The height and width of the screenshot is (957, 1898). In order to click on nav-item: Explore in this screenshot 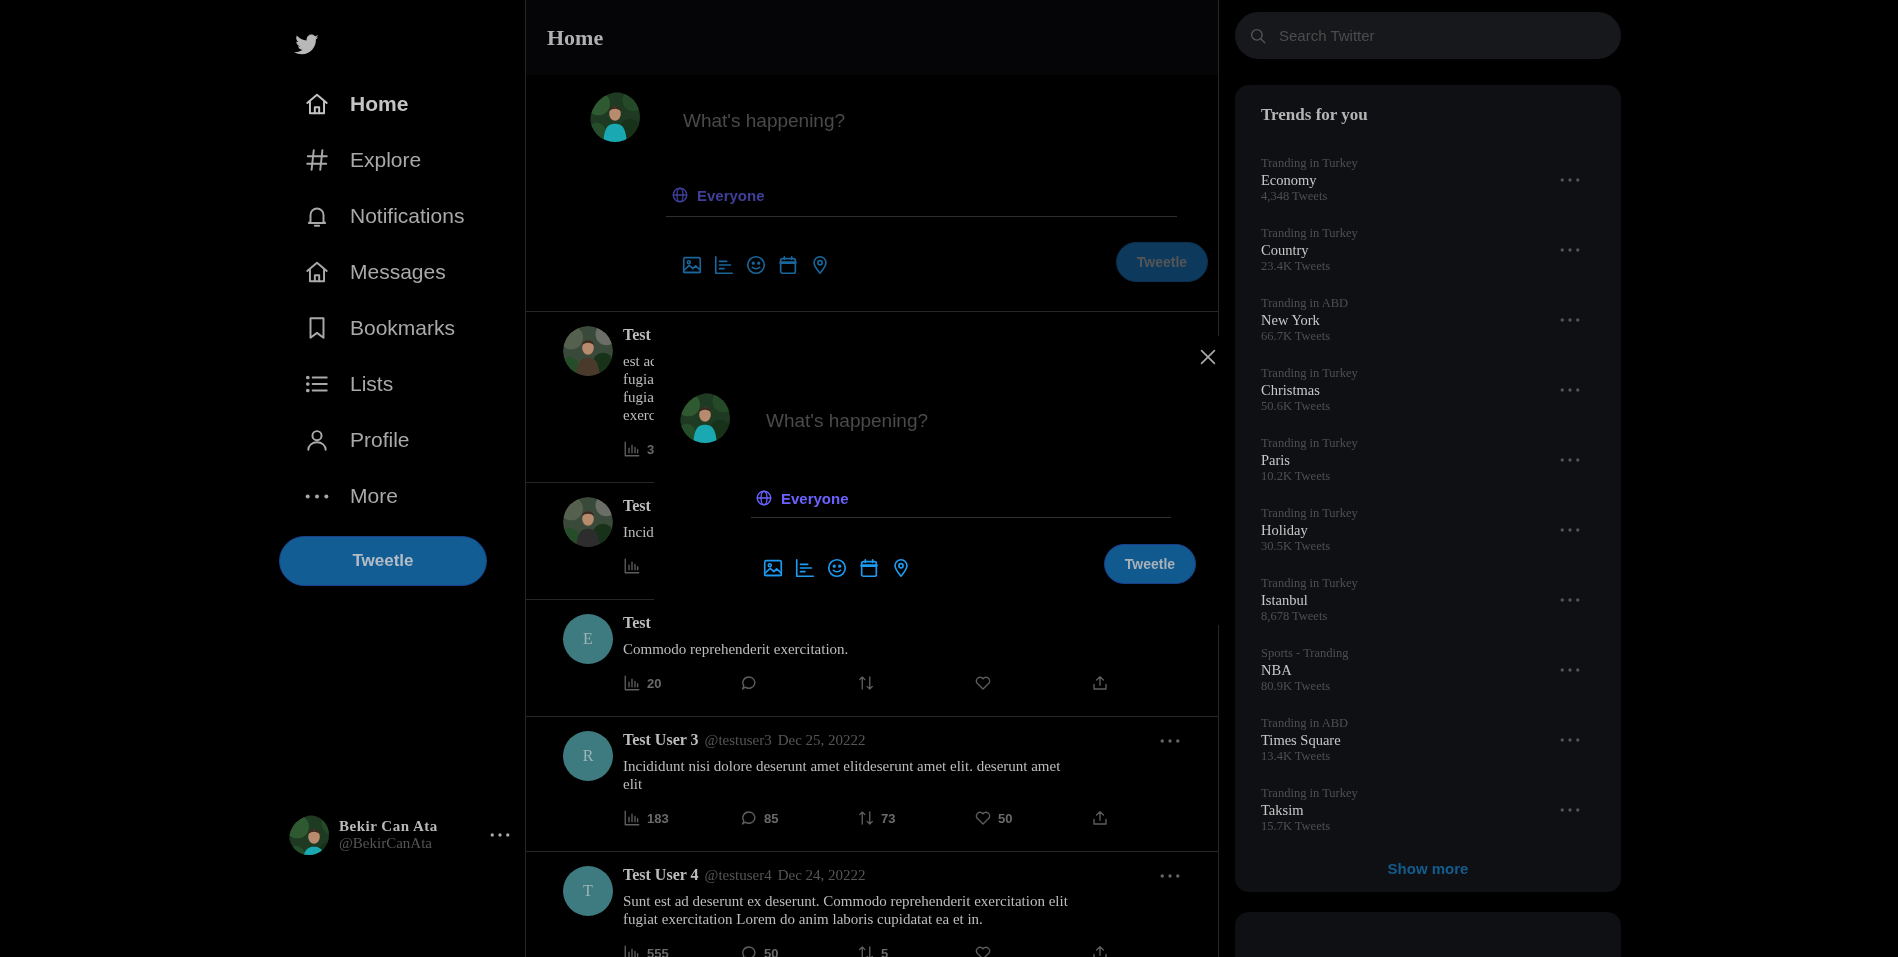, I will do `click(350, 160)`.